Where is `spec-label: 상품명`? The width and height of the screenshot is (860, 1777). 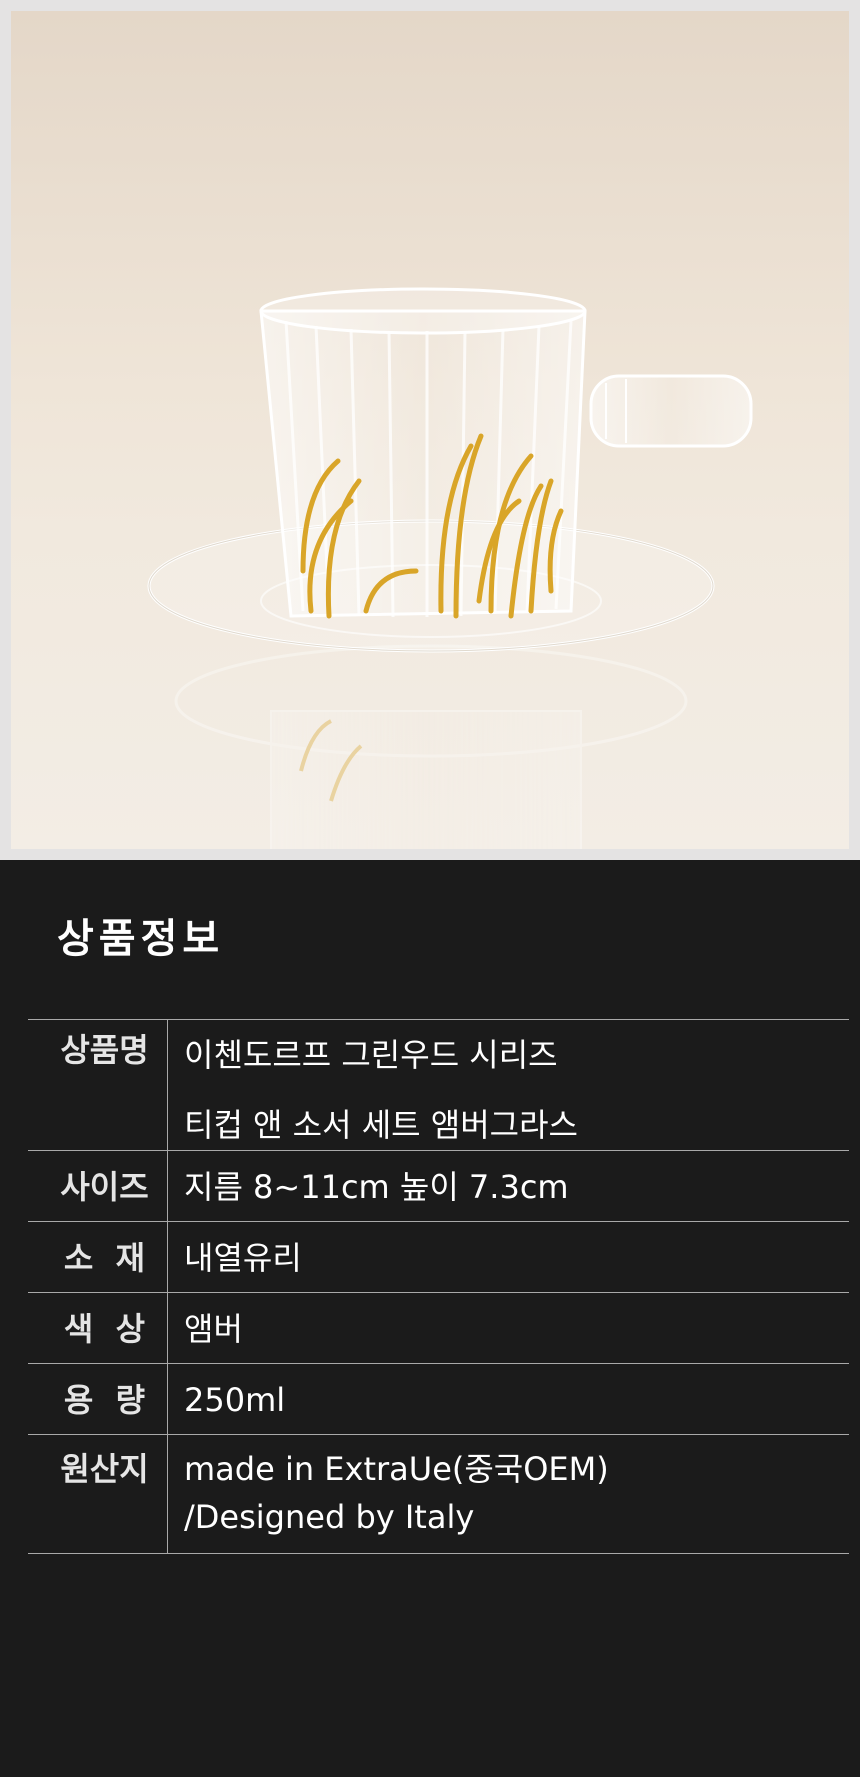 spec-label: 상품명 is located at coordinates (98, 1085).